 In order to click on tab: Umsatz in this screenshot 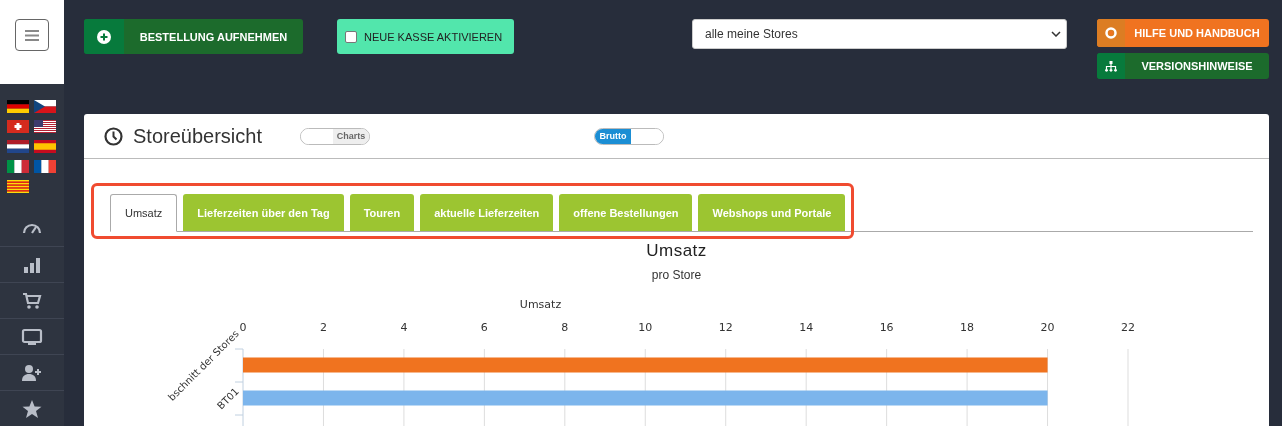, I will do `click(144, 213)`.